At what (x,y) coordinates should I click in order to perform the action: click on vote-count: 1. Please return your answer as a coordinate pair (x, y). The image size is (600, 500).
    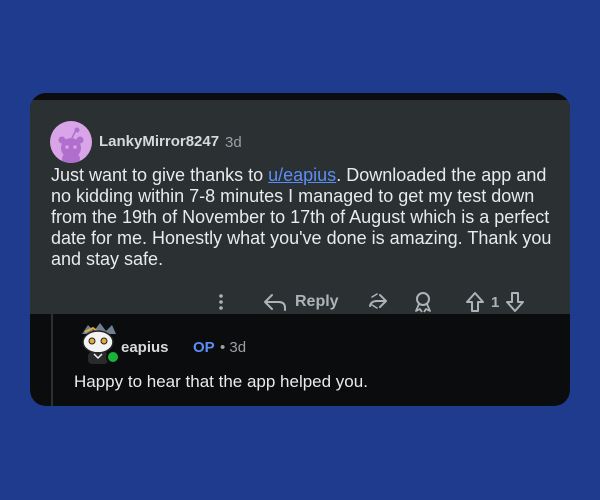
    Looking at the image, I should click on (495, 302).